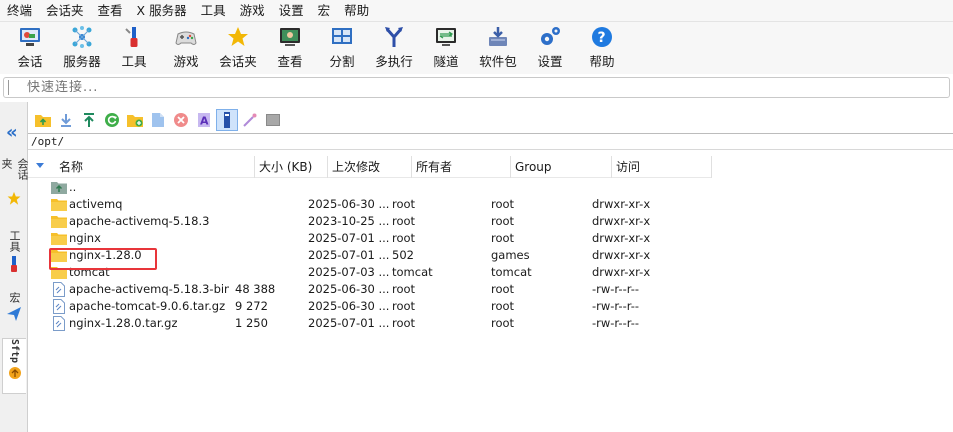 The image size is (953, 432). Describe the element at coordinates (510, 255) in the screenshot. I see `cell-group: games` at that location.